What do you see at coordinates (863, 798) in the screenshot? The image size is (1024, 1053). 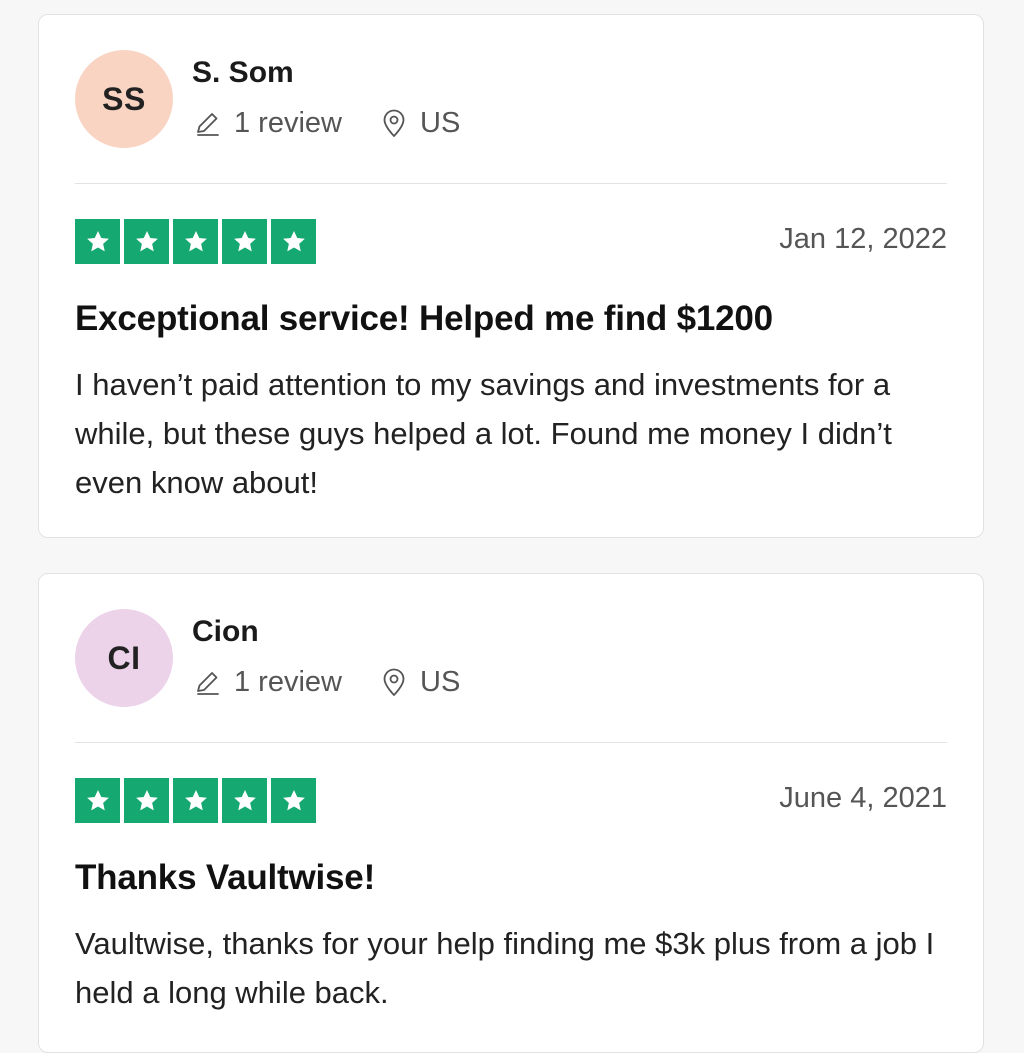 I see `review-date: June 4, 2021` at bounding box center [863, 798].